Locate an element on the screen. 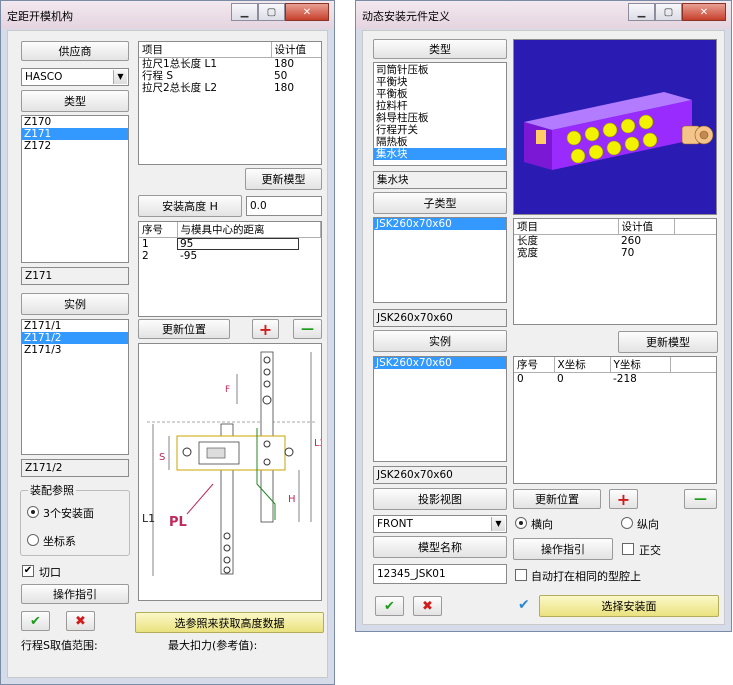 This screenshot has width=733, height=685. list-item: 隔热板 is located at coordinates (440, 142).